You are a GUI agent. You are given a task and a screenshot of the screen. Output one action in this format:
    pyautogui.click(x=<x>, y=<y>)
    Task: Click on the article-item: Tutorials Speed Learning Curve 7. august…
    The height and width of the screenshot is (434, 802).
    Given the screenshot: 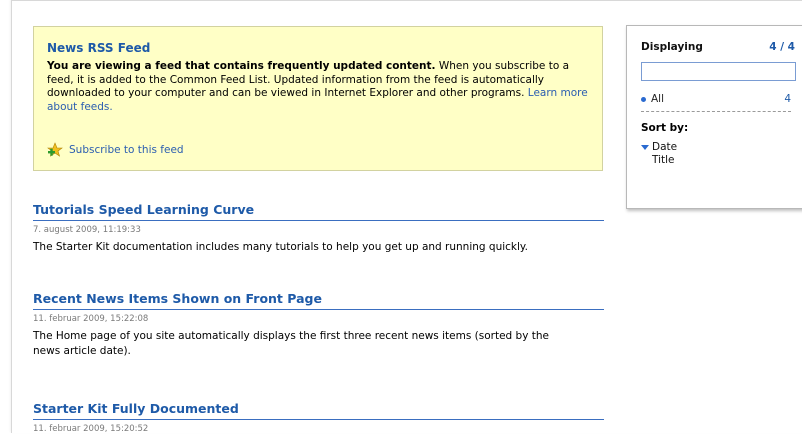 What is the action you would take?
    pyautogui.click(x=318, y=228)
    